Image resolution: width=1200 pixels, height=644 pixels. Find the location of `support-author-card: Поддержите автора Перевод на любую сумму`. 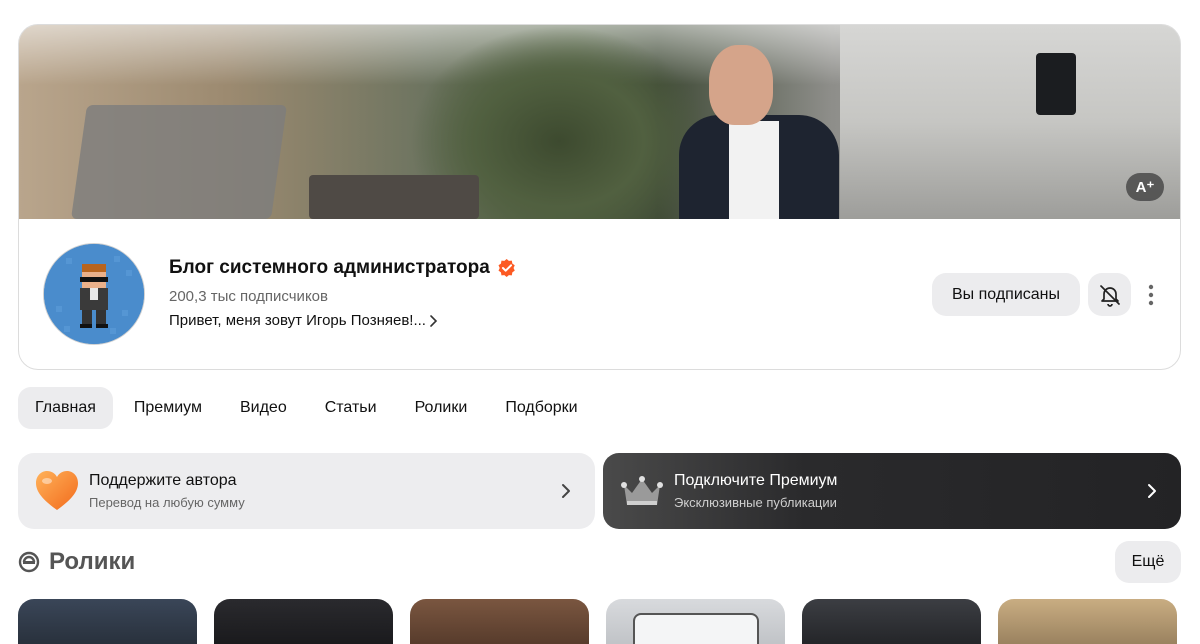

support-author-card: Поддержите автора Перевод на любую сумму is located at coordinates (306, 491).